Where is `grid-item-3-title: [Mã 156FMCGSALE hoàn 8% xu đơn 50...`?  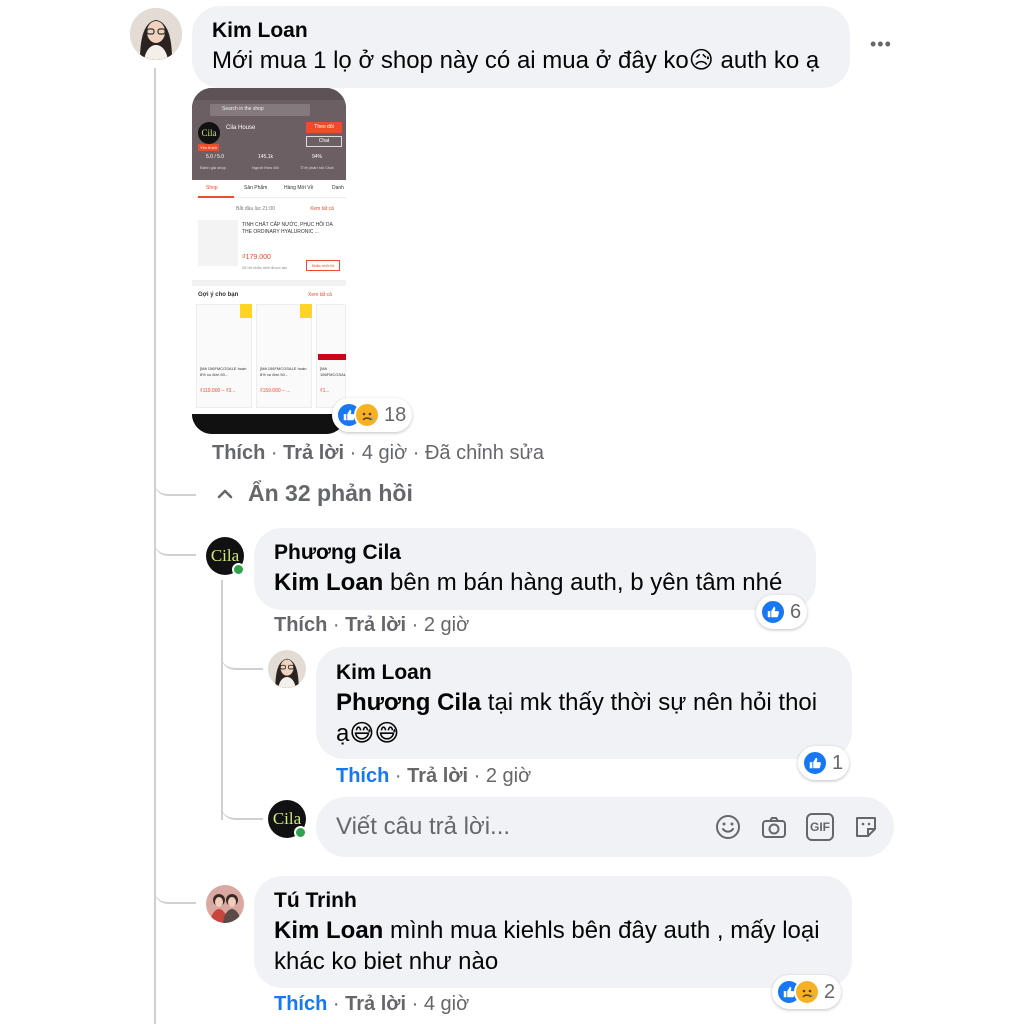 grid-item-3-title: [Mã 156FMCGSALE hoàn 8% xu đơn 50... is located at coordinates (333, 371).